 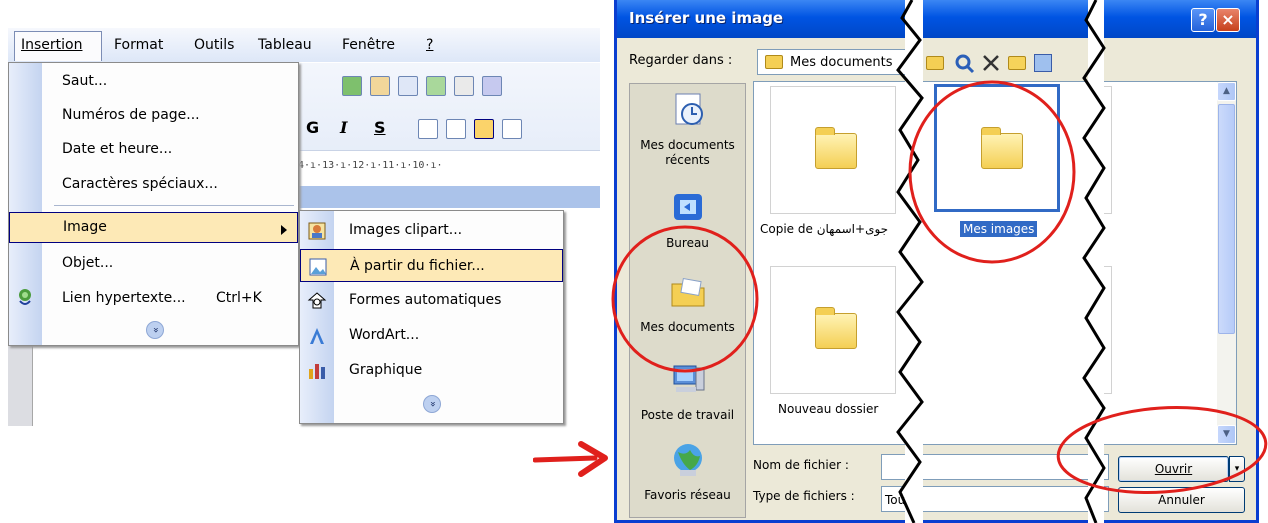 What do you see at coordinates (436, 86) in the screenshot?
I see `insert-excel-icon` at bounding box center [436, 86].